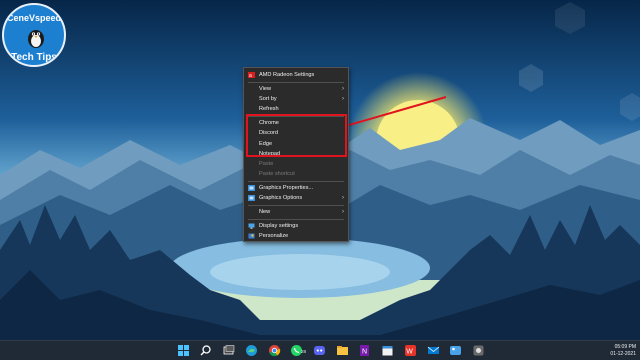 This screenshot has width=640, height=360. Describe the element at coordinates (251, 350) in the screenshot. I see `edge-icon` at that location.